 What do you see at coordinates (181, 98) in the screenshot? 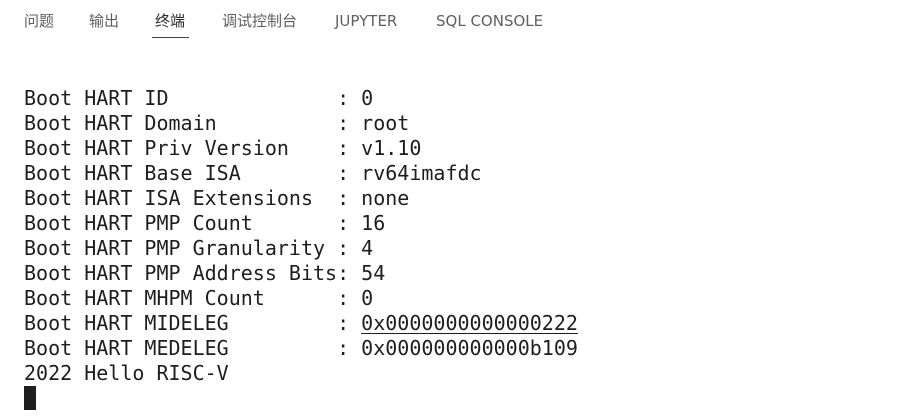
I see `line-key: Boot HART ID` at bounding box center [181, 98].